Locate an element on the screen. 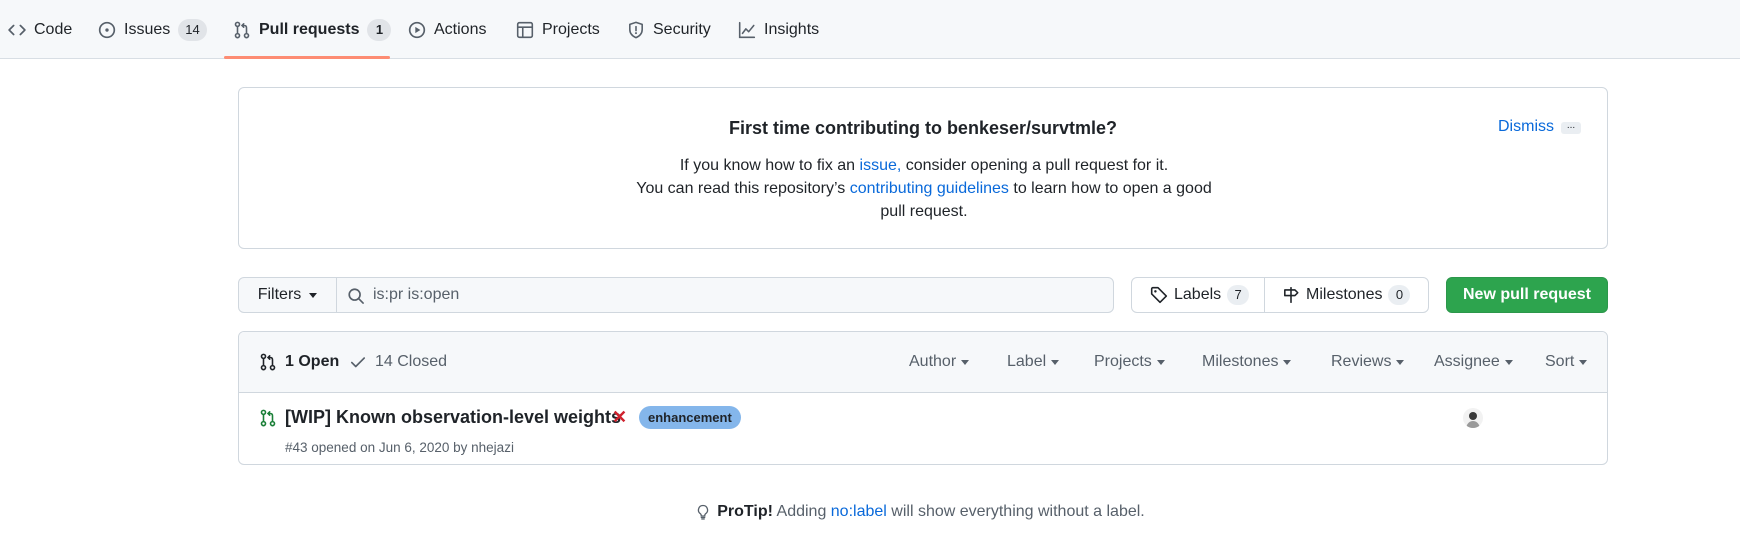 Image resolution: width=1740 pixels, height=545 pixels. contrib-line2-pre: You can read this repository’s is located at coordinates (743, 188).